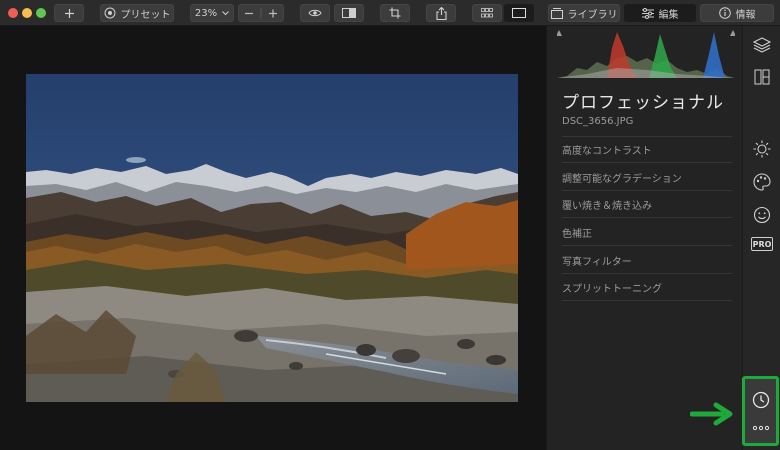  What do you see at coordinates (13, 13) in the screenshot?
I see `close-window-button` at bounding box center [13, 13].